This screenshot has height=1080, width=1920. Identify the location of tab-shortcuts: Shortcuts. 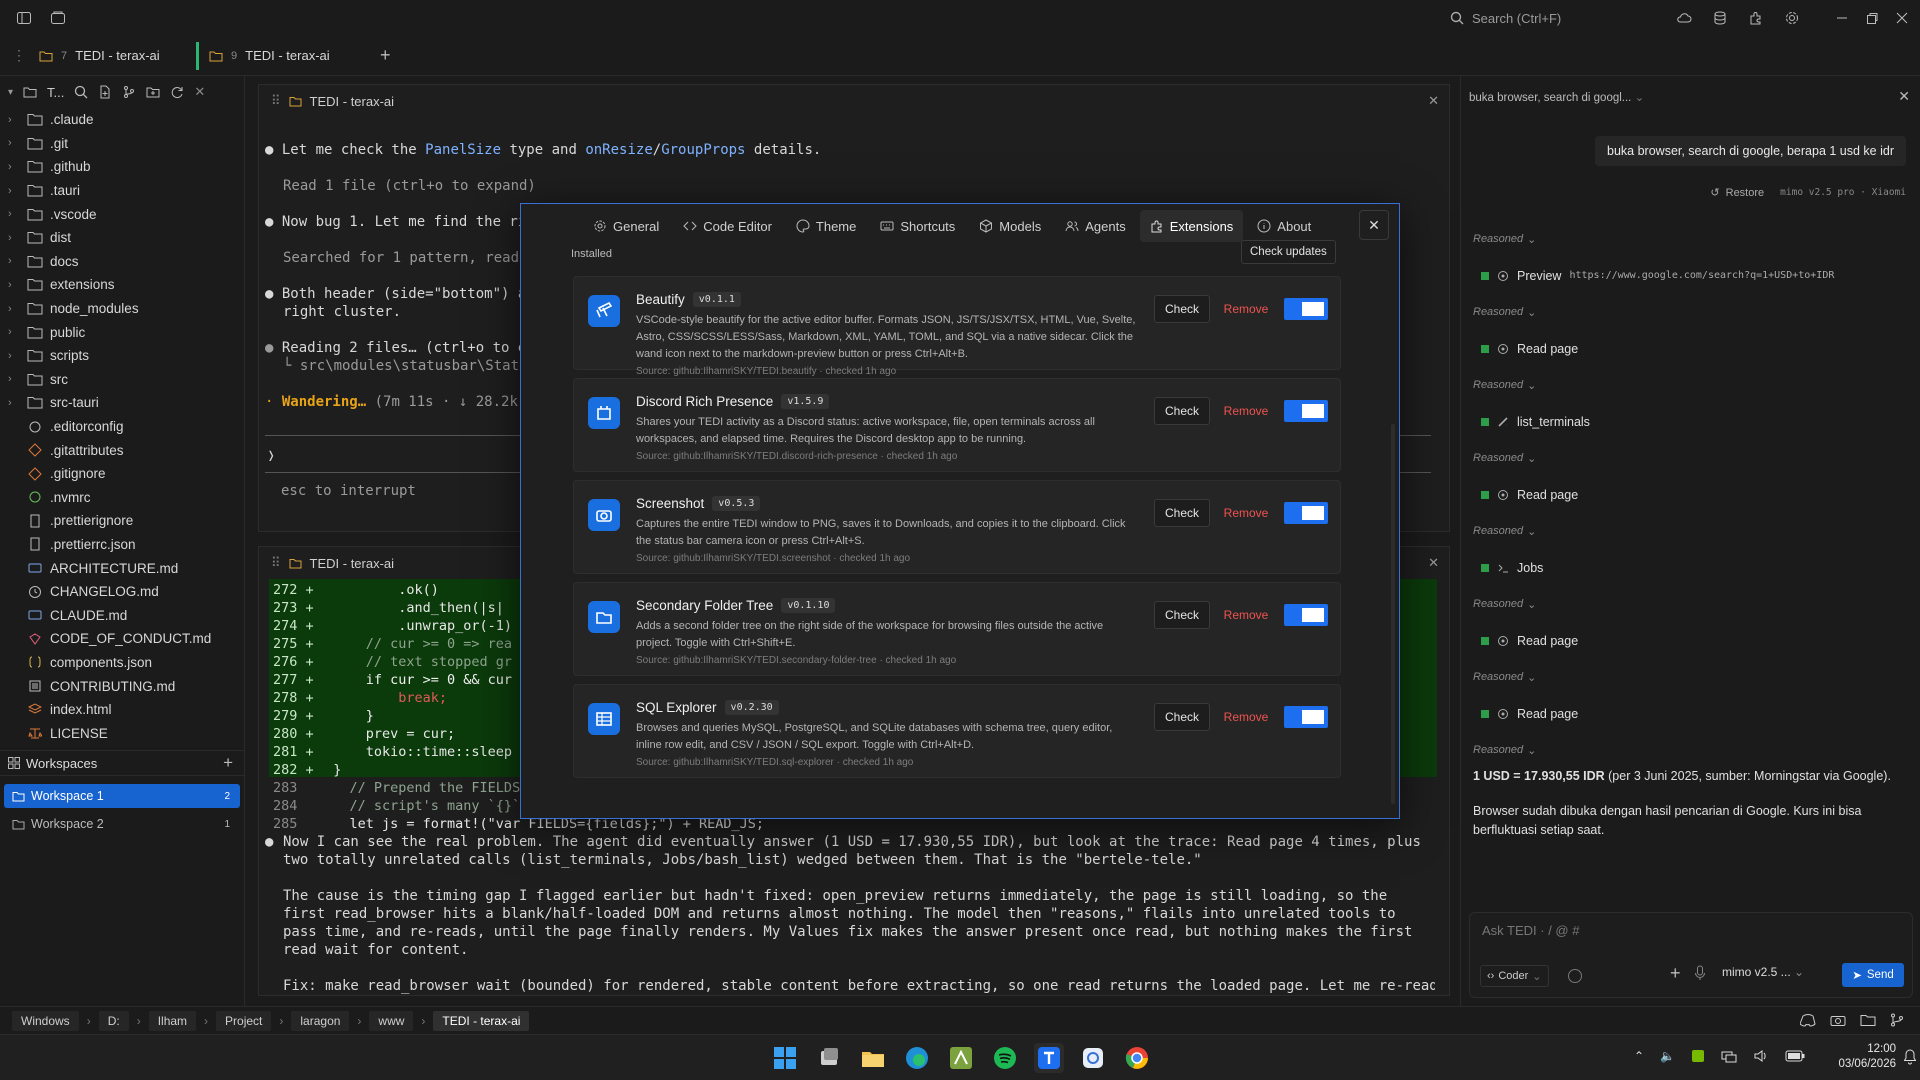
(917, 226).